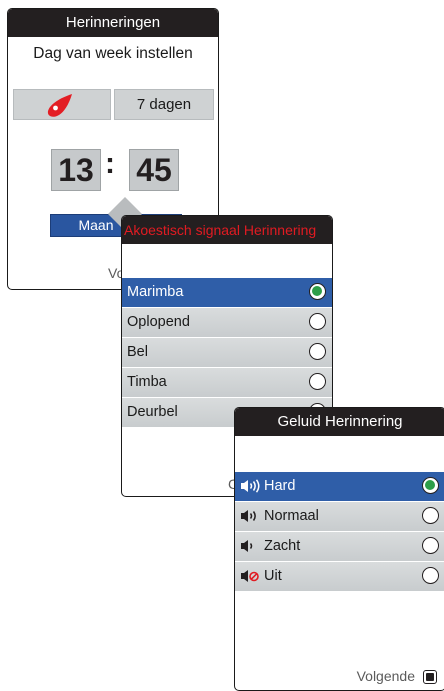 The image size is (444, 691). I want to click on list-item: Marimba, so click(227, 293).